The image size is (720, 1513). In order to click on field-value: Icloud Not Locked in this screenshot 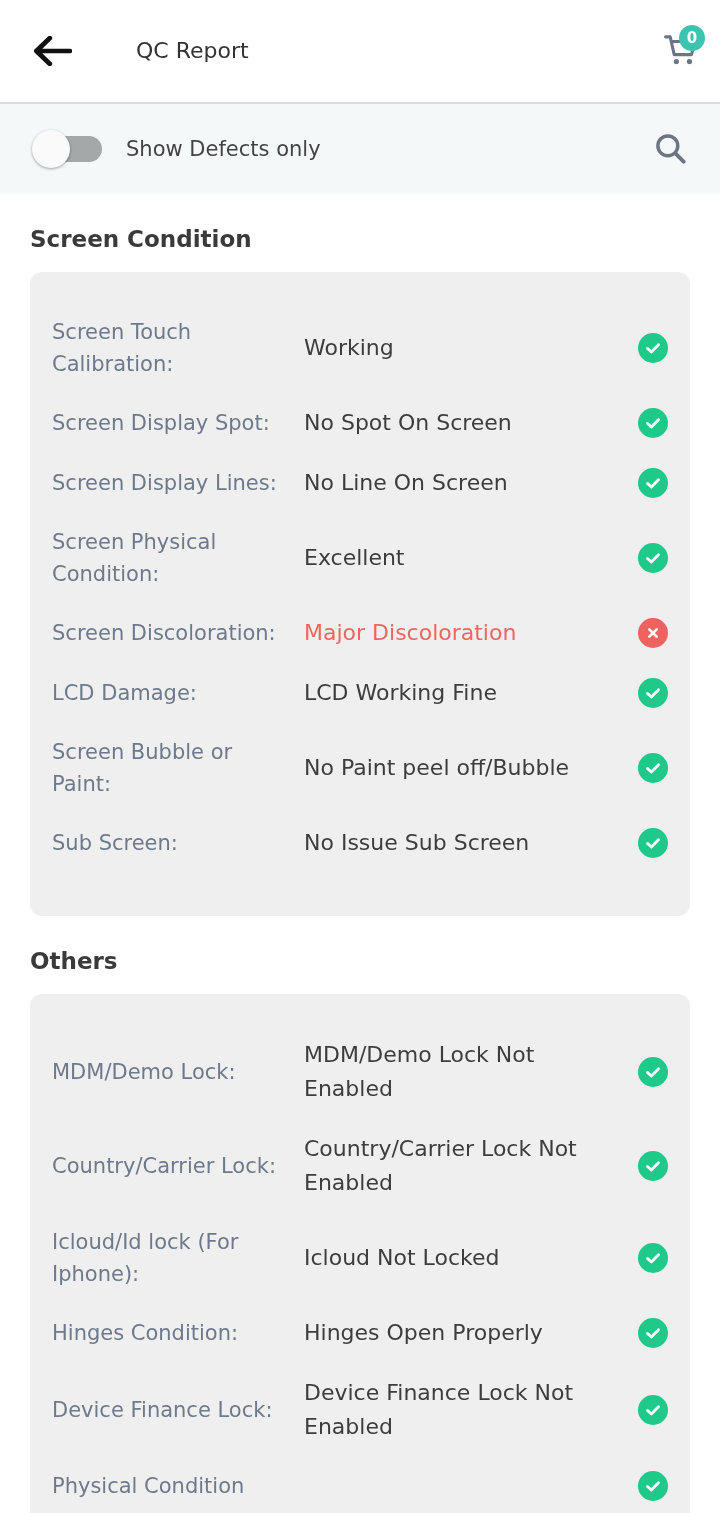, I will do `click(402, 1257)`.